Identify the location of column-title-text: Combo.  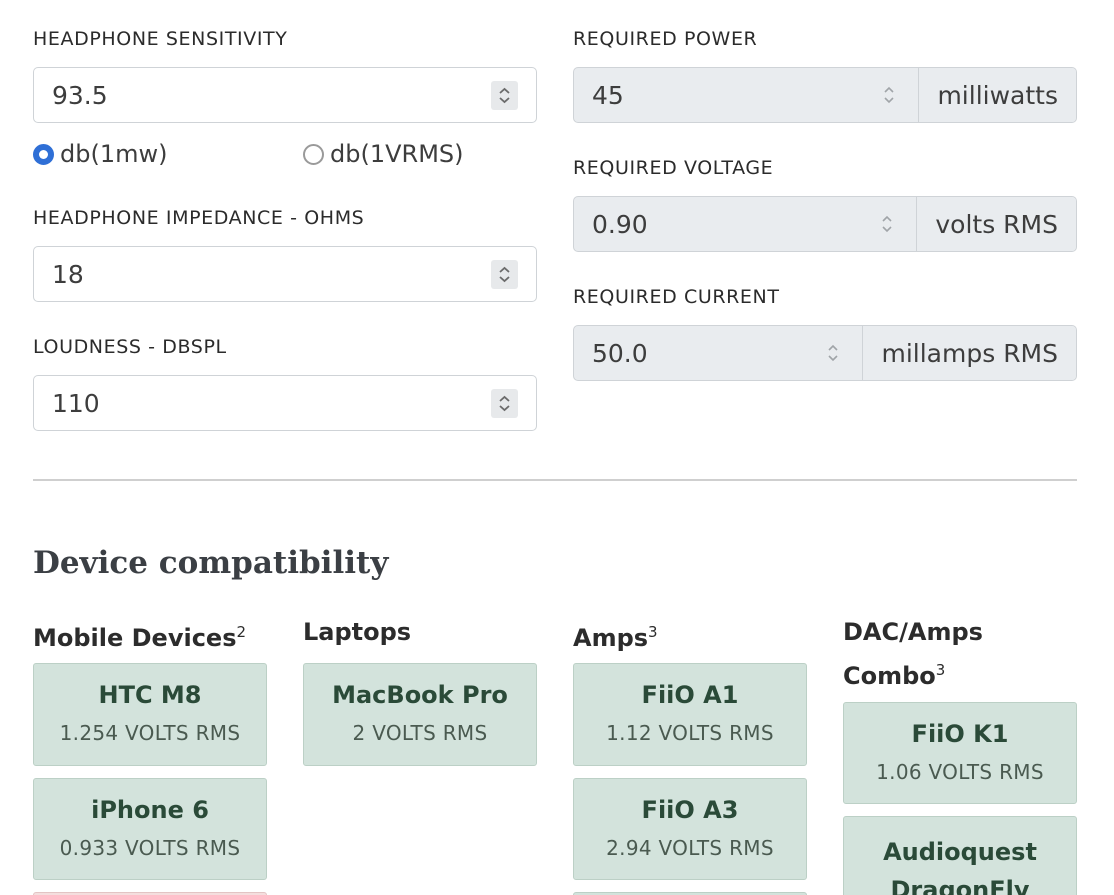
(889, 676).